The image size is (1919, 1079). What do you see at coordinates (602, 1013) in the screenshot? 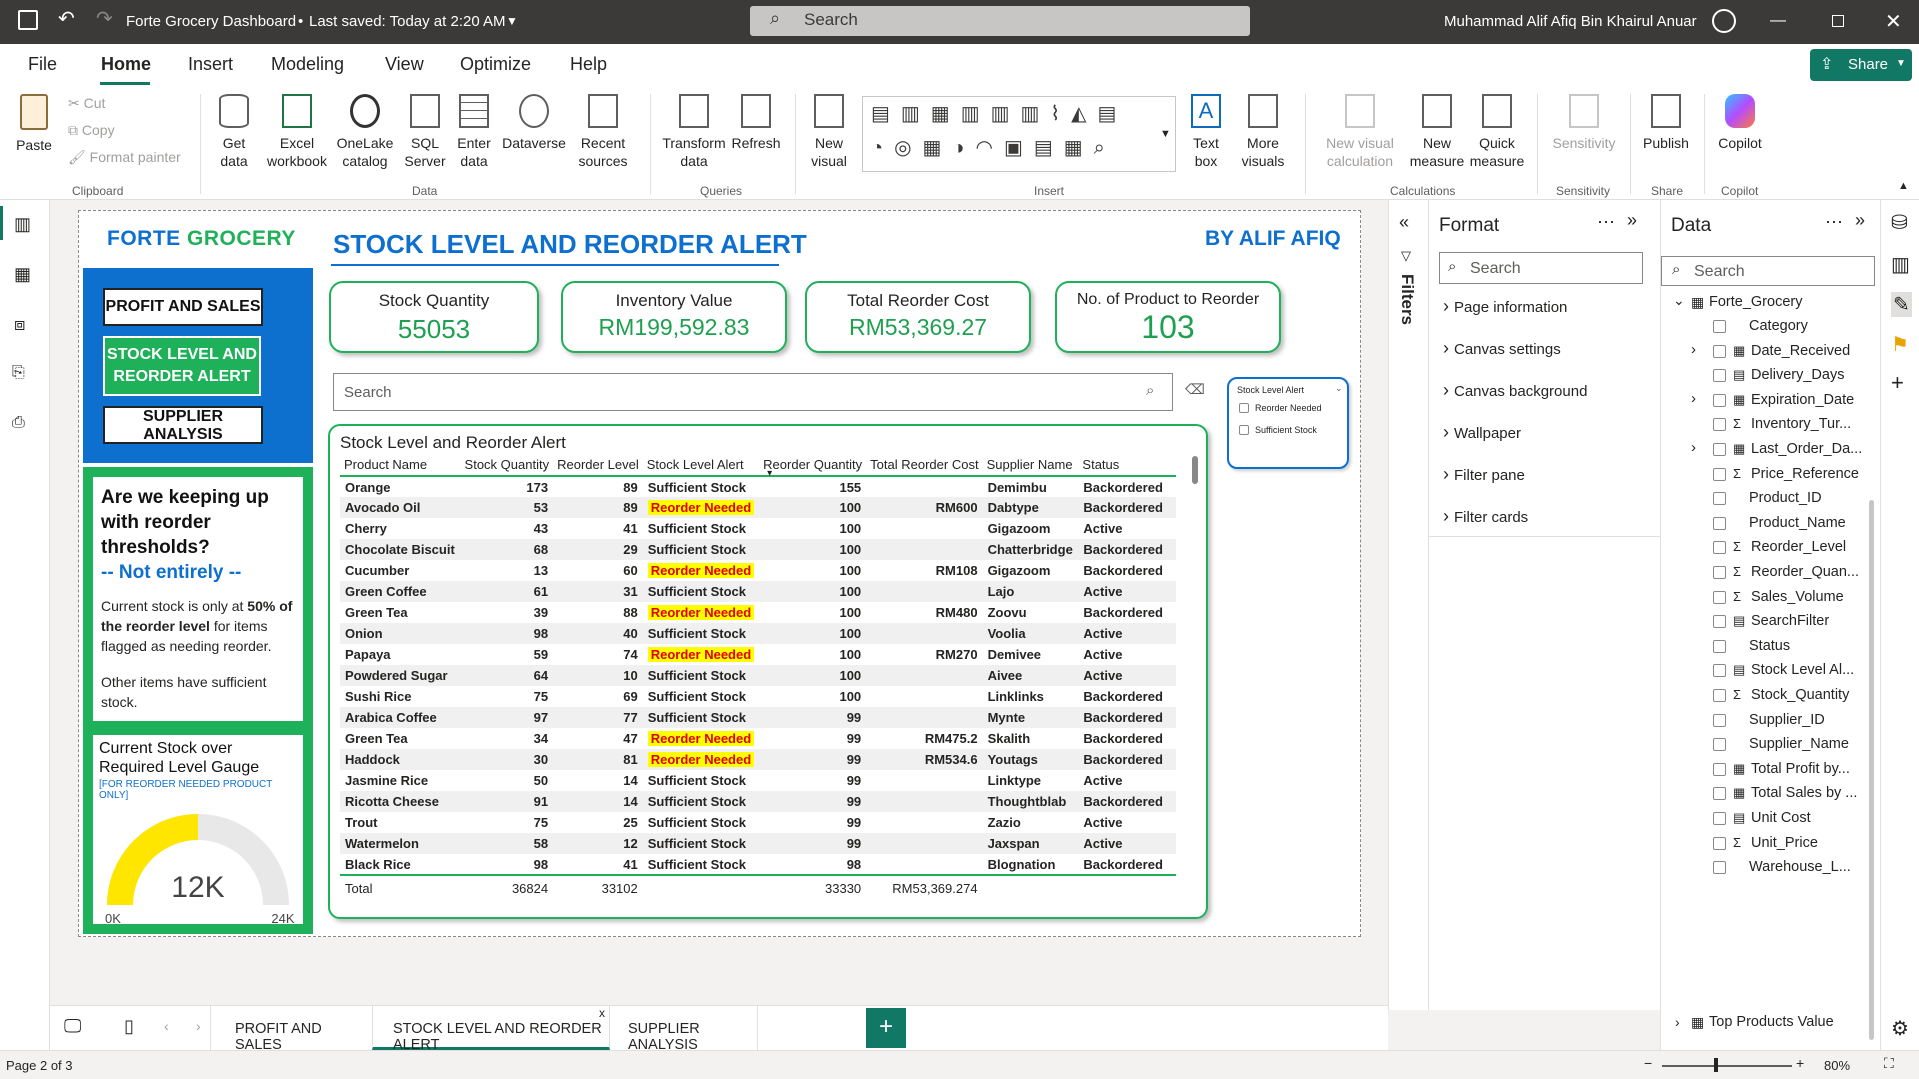
I see `close-tab-icon: x` at bounding box center [602, 1013].